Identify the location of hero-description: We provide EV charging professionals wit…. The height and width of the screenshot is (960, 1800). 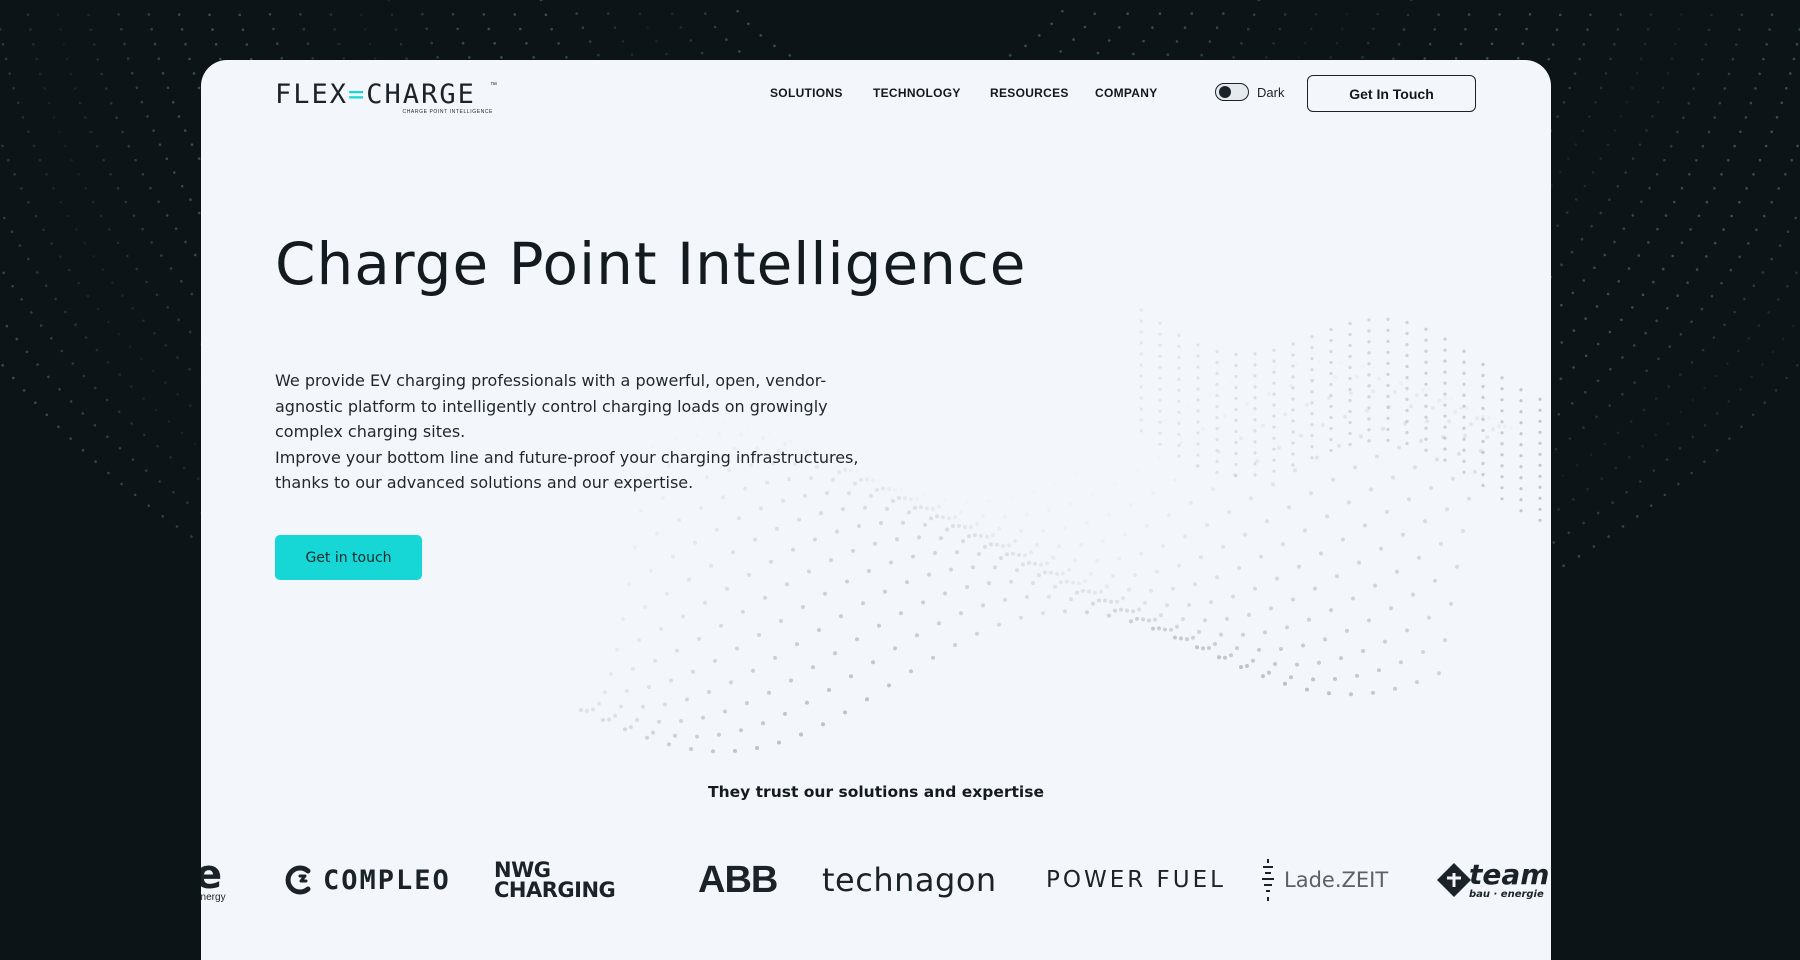
(575, 432).